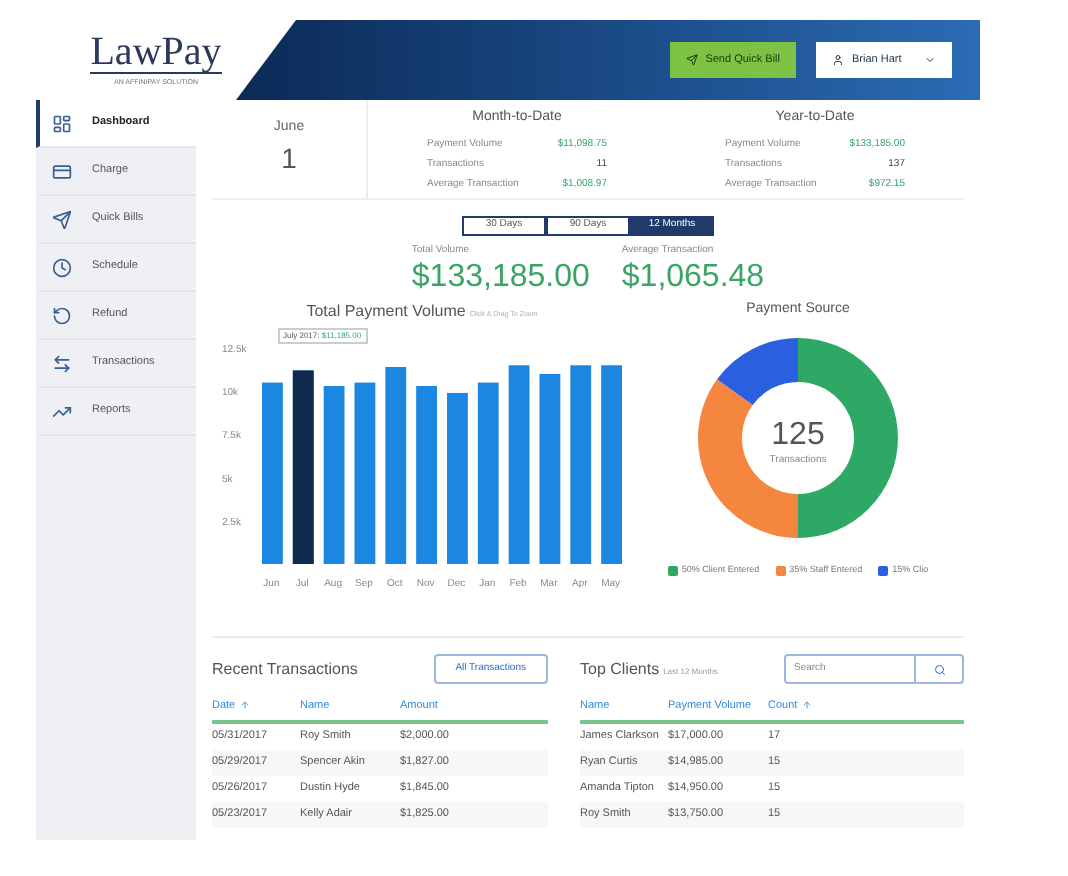  I want to click on arrows-icon, so click(62, 363).